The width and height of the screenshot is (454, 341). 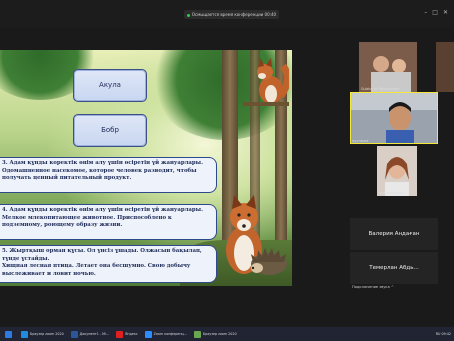 I want to click on participant-name: Ана Kalinginist, so click(x=391, y=193).